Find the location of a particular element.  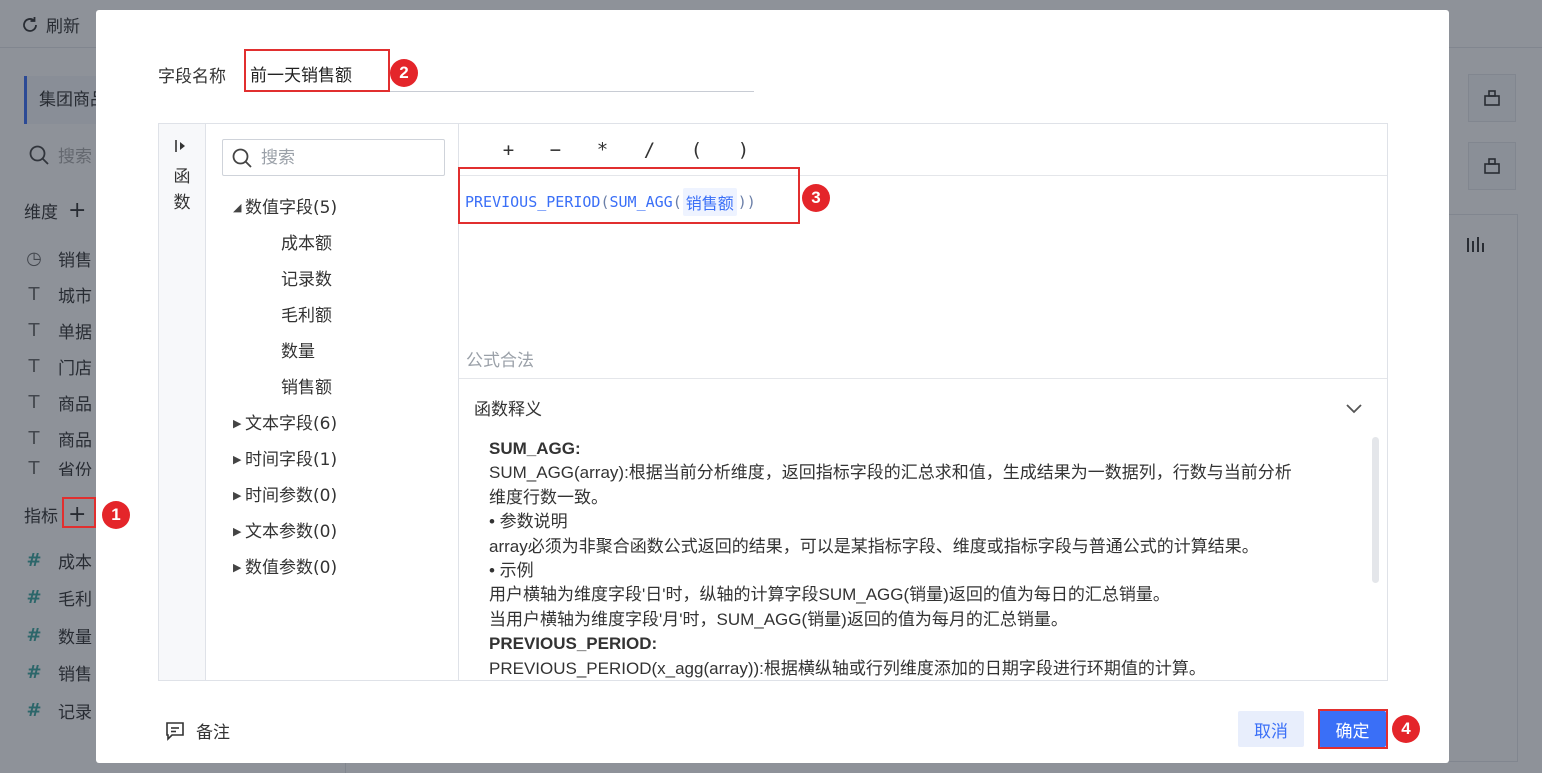

tree-group-label: 文本参数(0) is located at coordinates (291, 532).